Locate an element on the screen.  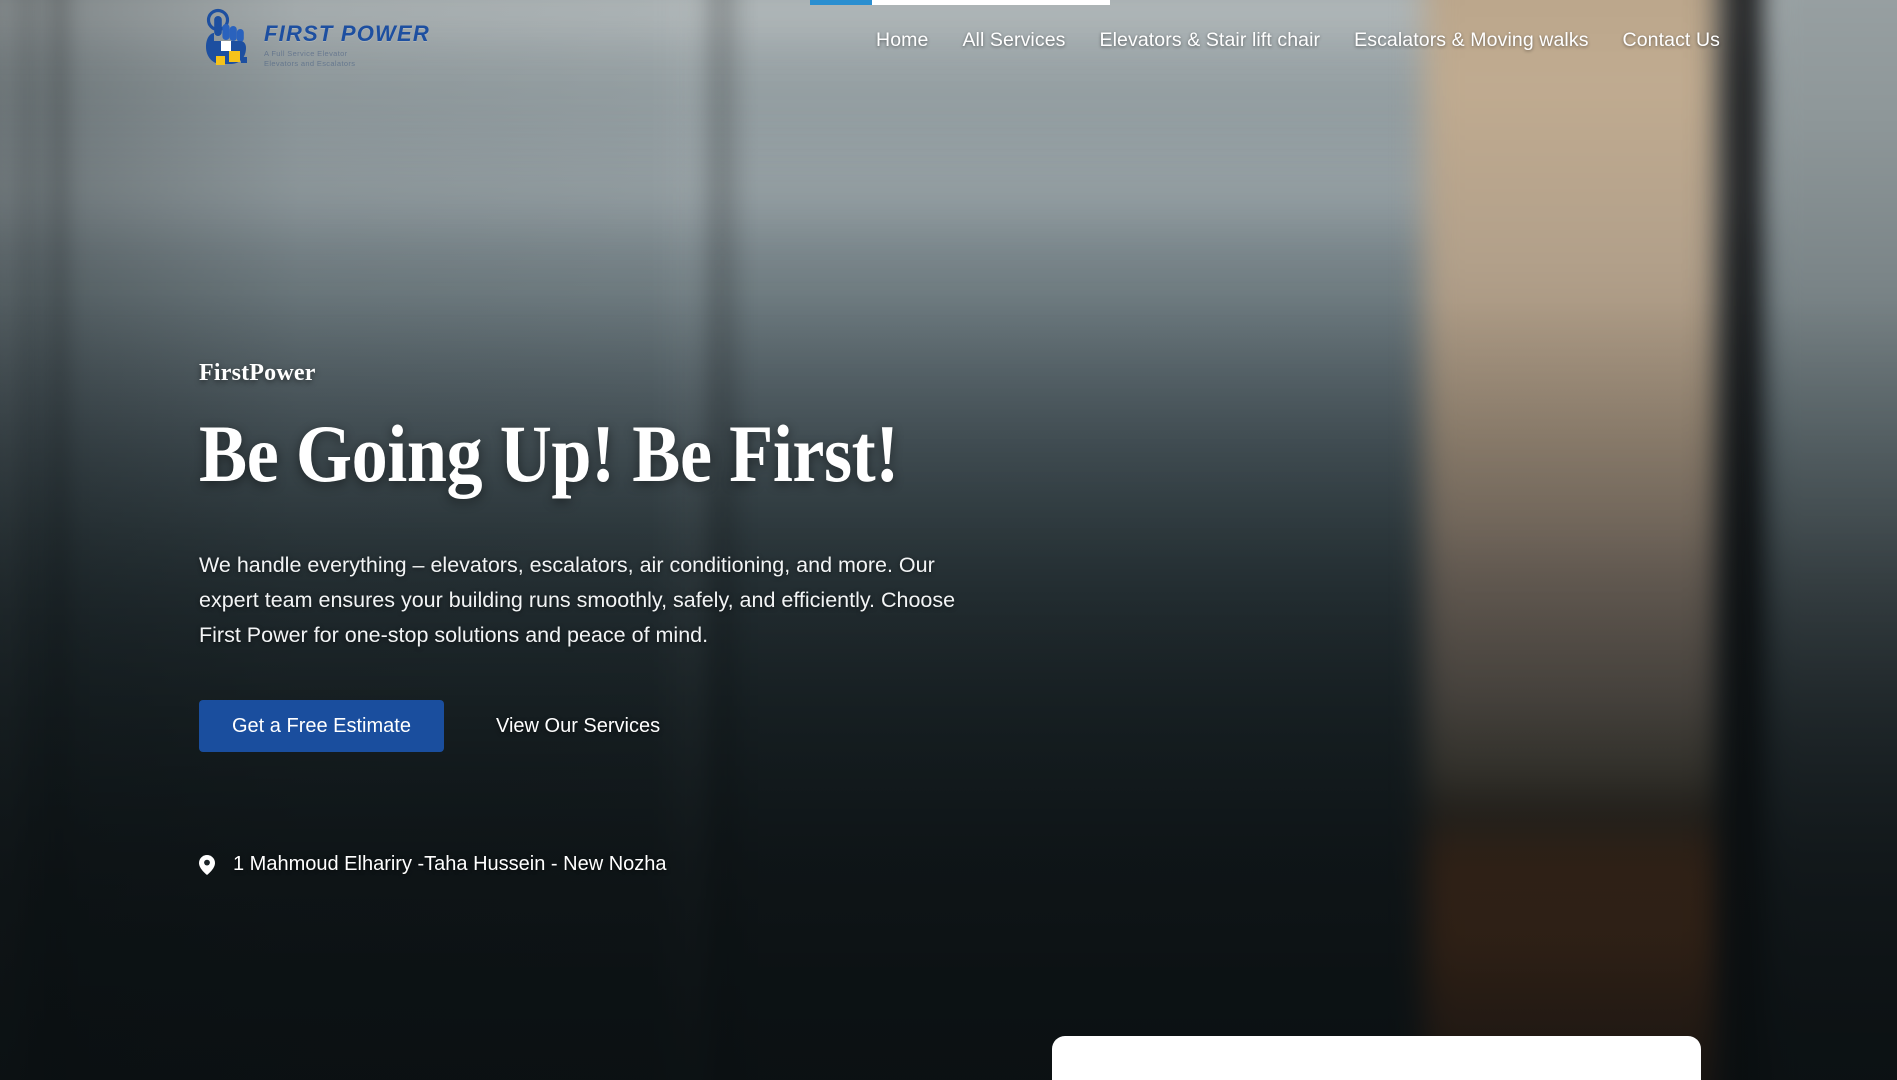
hero-cta-group: Get a Free Estimate View Our Services is located at coordinates (614, 726).